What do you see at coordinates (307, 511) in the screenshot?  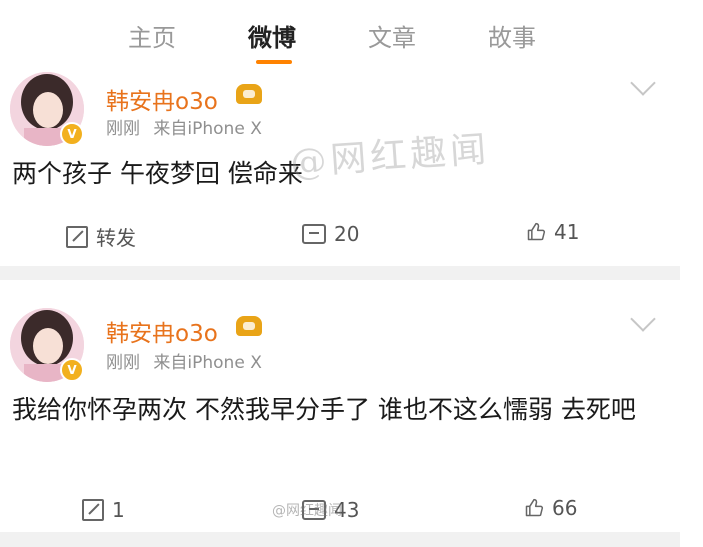 I see `watermark-text: @网红趣闻` at bounding box center [307, 511].